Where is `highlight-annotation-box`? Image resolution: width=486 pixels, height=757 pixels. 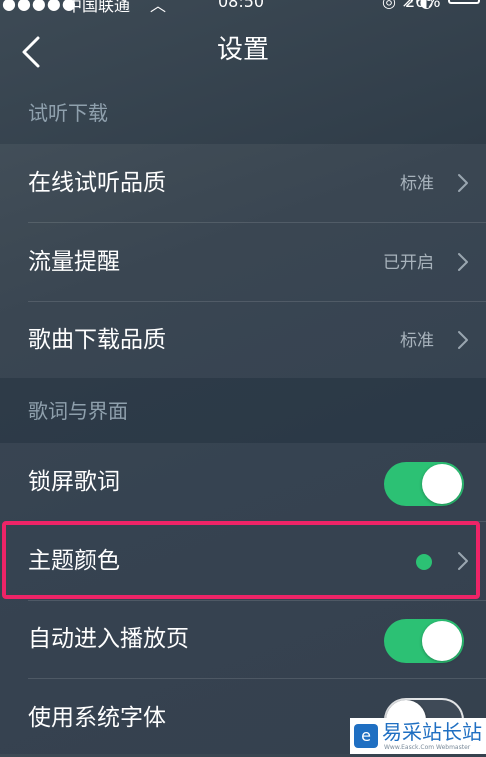 highlight-annotation-box is located at coordinates (241, 560).